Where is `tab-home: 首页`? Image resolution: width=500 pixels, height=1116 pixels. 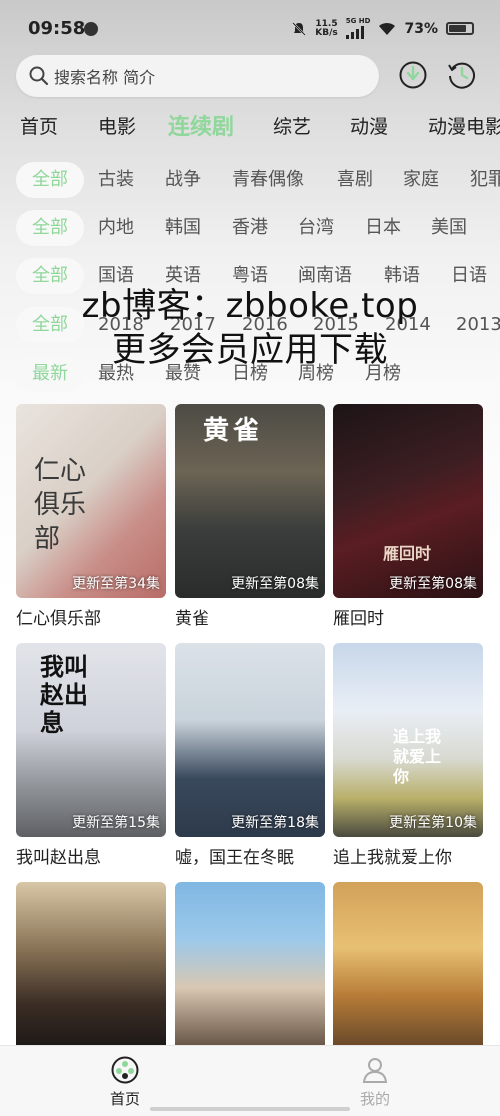 tab-home: 首页 is located at coordinates (39, 125).